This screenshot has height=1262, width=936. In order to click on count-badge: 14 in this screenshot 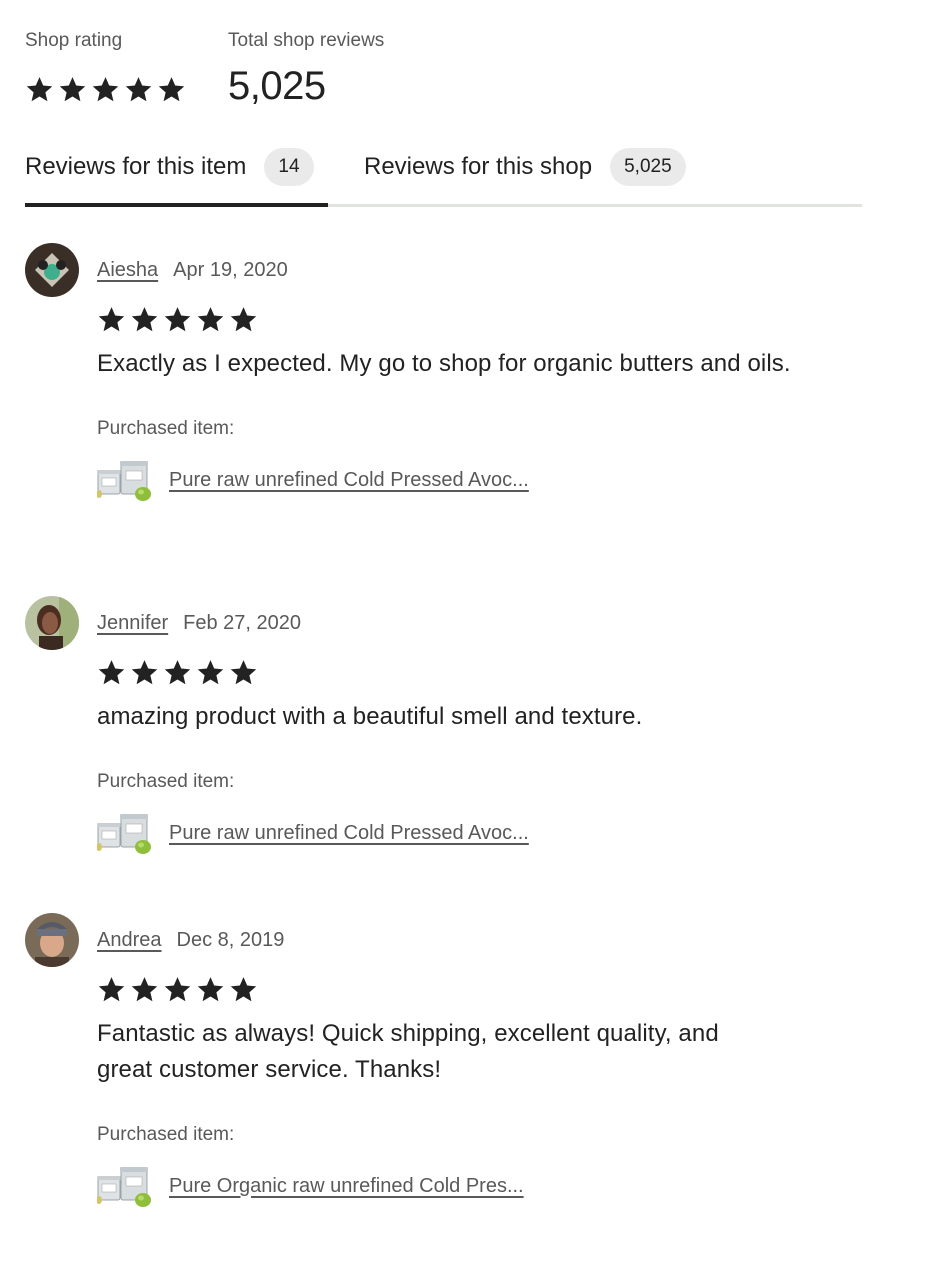, I will do `click(289, 167)`.